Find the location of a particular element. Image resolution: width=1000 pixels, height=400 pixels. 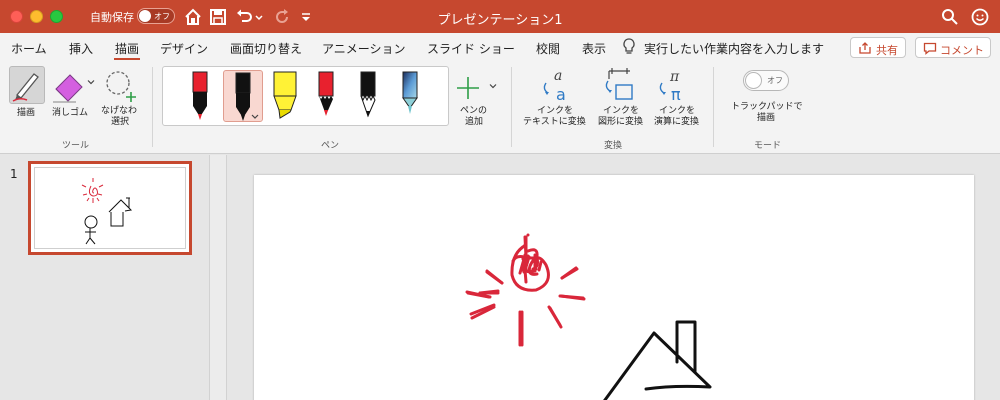

red-pen is located at coordinates (201, 96).